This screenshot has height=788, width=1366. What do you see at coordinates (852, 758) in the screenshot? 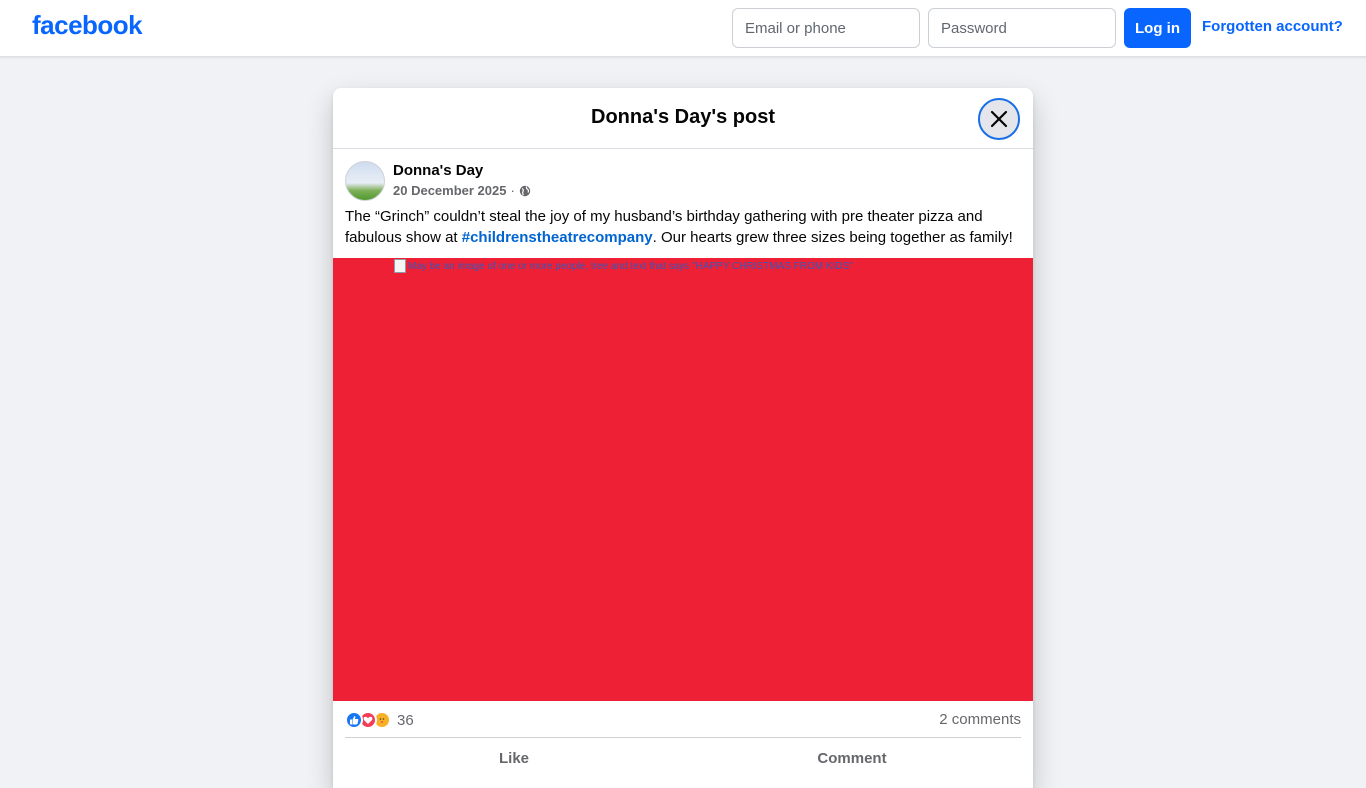
I see `comment-button: Comment` at bounding box center [852, 758].